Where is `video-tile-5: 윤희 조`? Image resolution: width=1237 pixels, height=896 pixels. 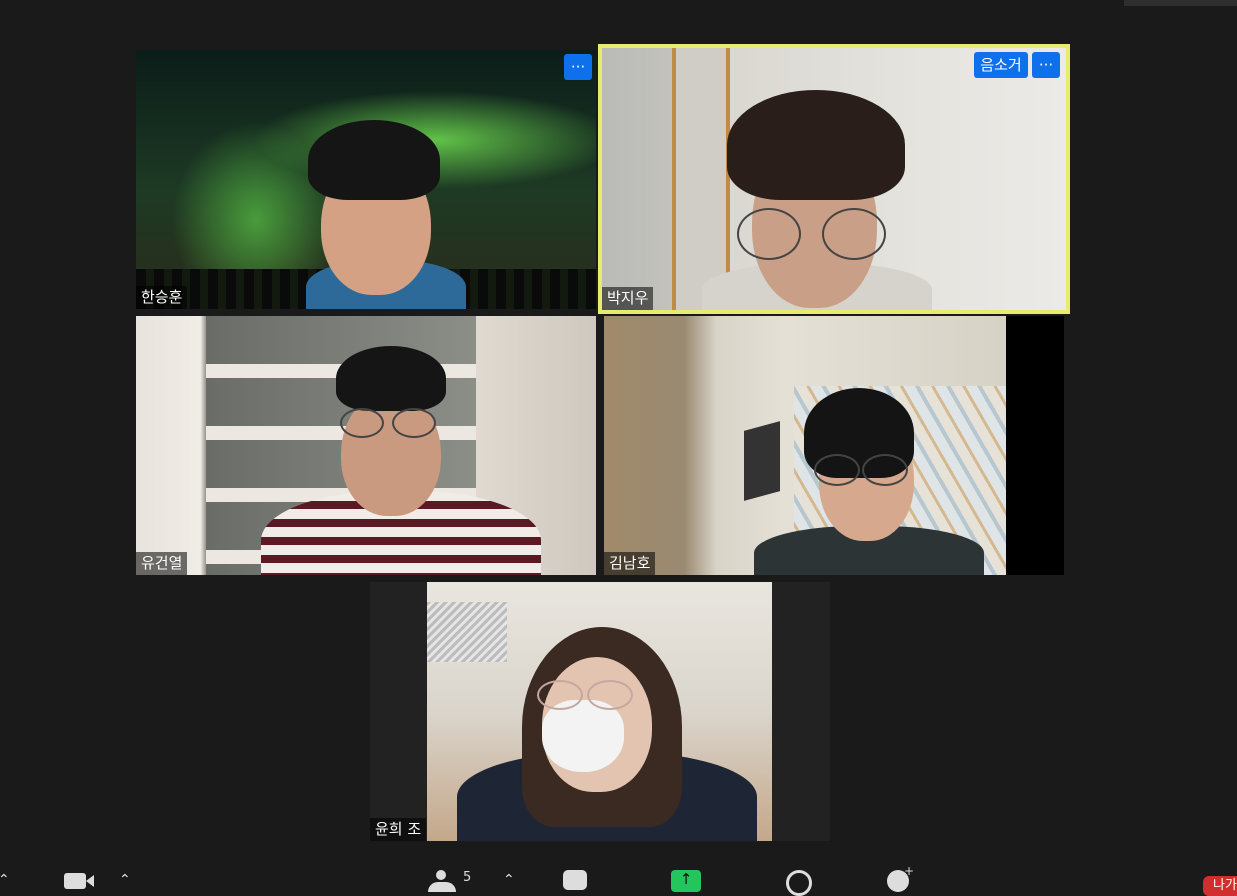
video-tile-5: 윤희 조 is located at coordinates (600, 711).